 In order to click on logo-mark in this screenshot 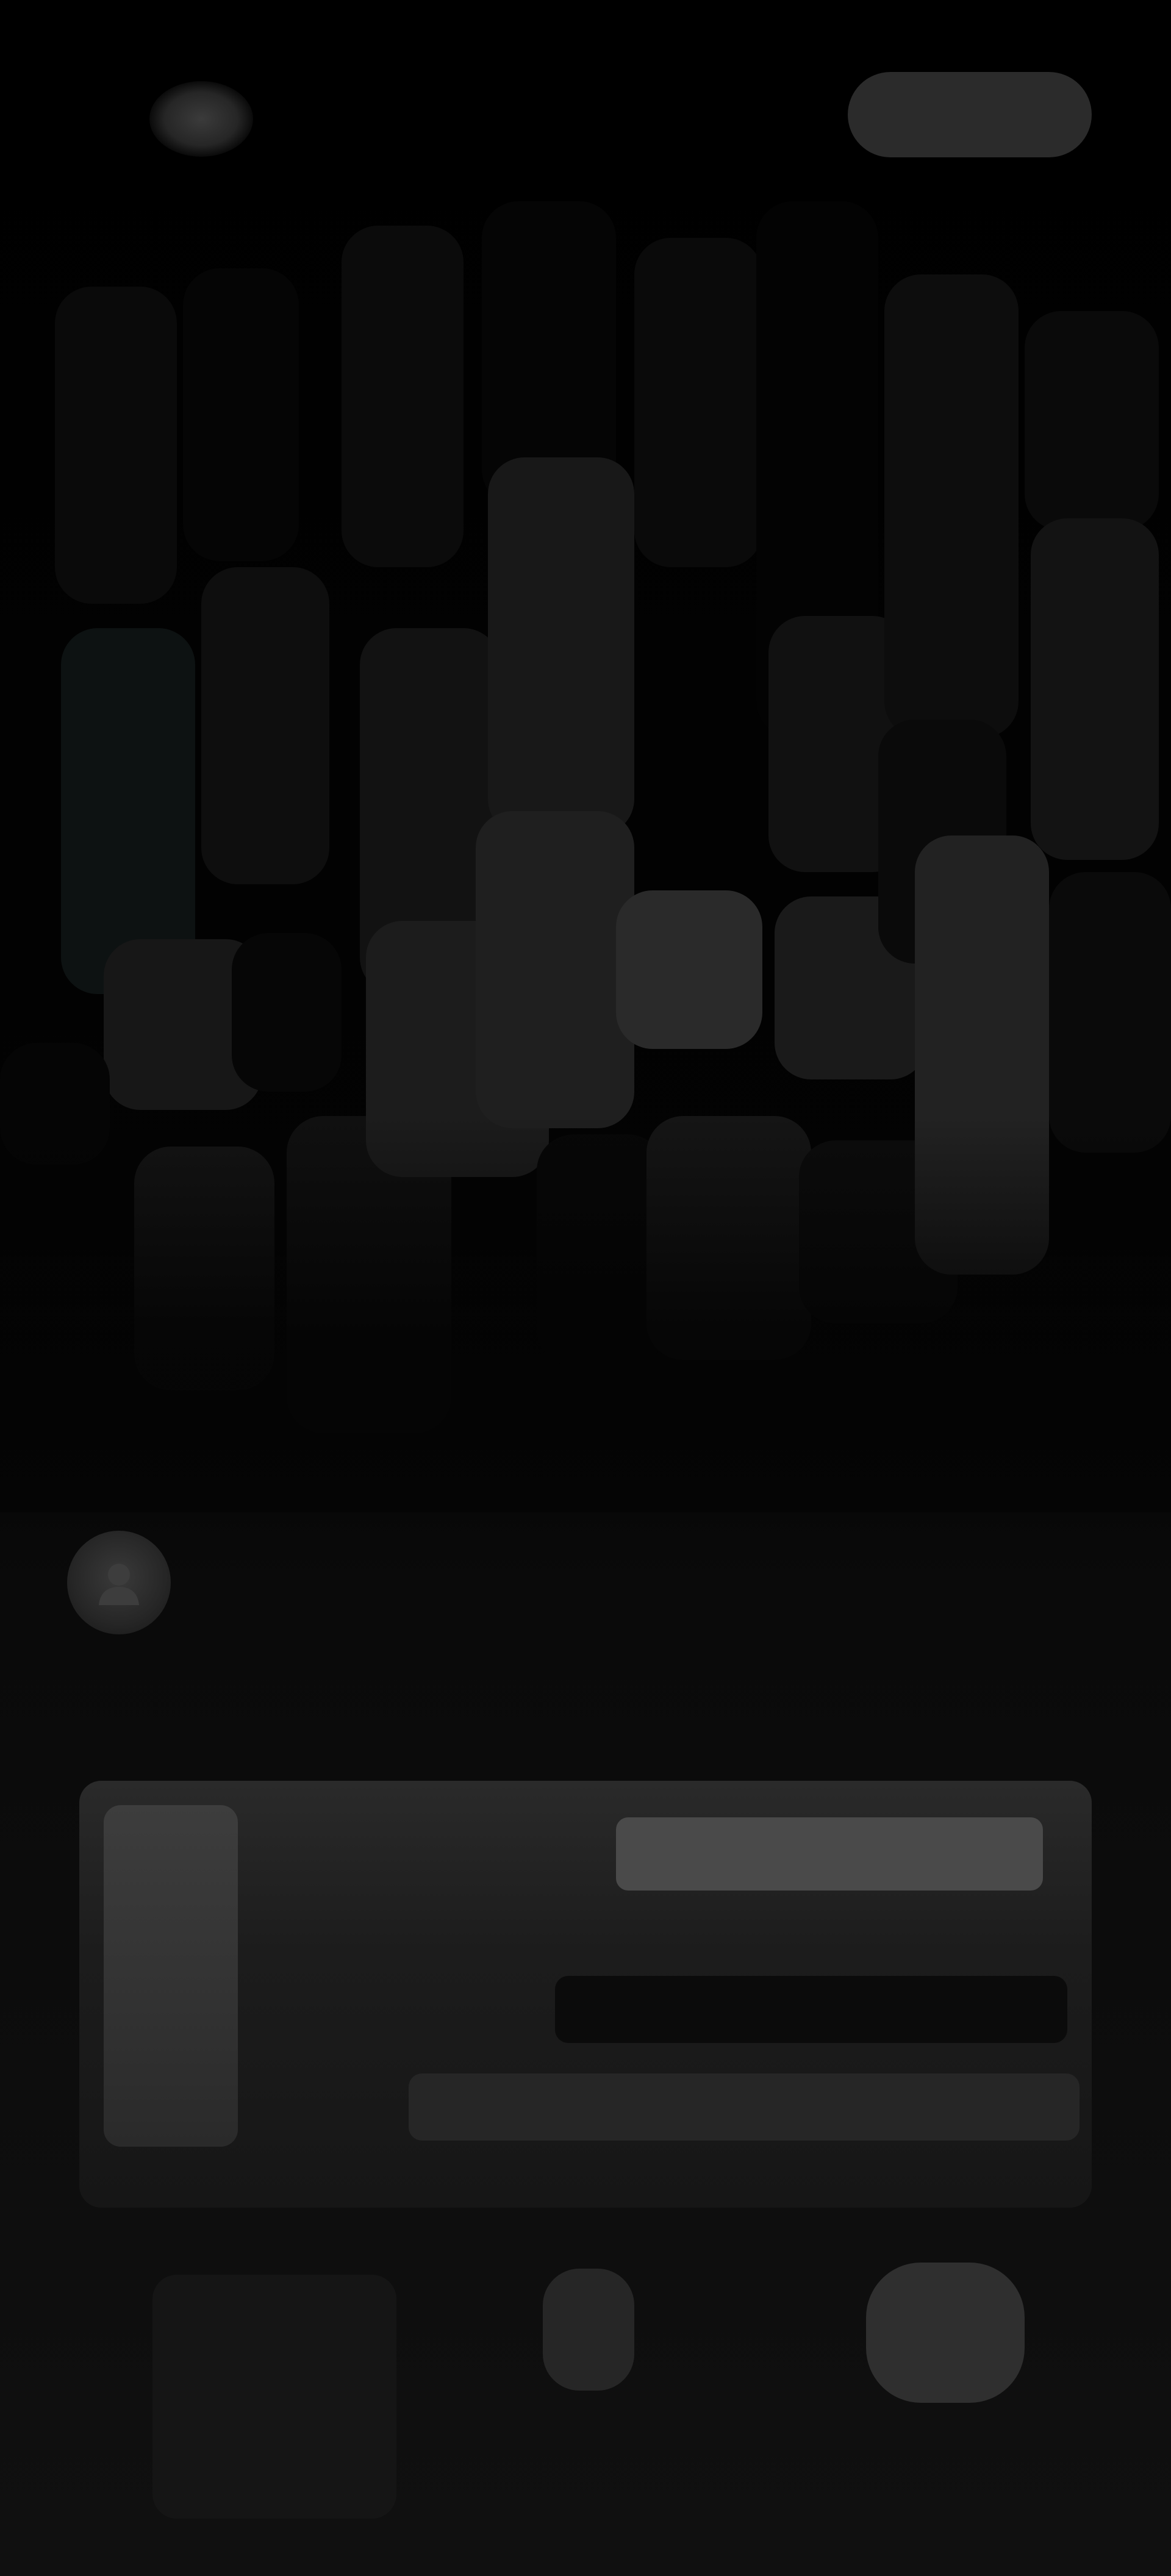, I will do `click(201, 119)`.